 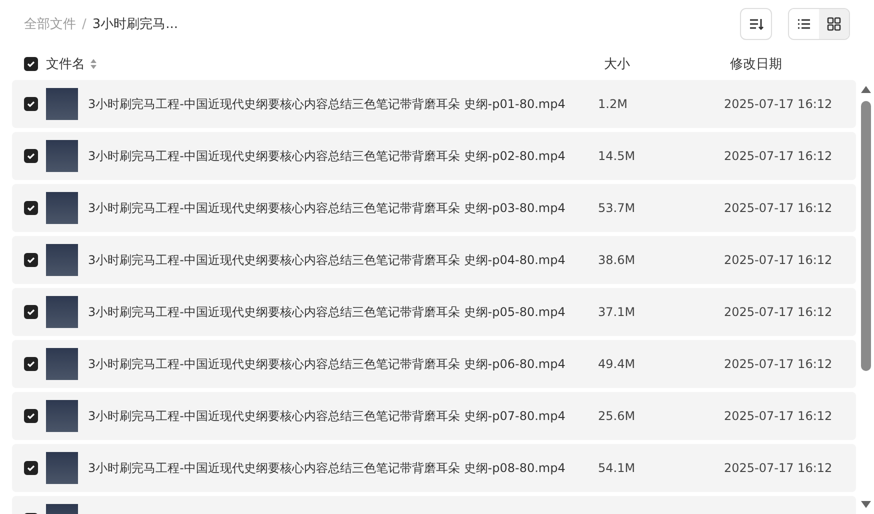 I want to click on file-name: 3小时刷完马工程-中国近现代史纲要核心内容总结三色笔记带背磨耳朵 史纲-p01-80.mp4, so click(x=343, y=104).